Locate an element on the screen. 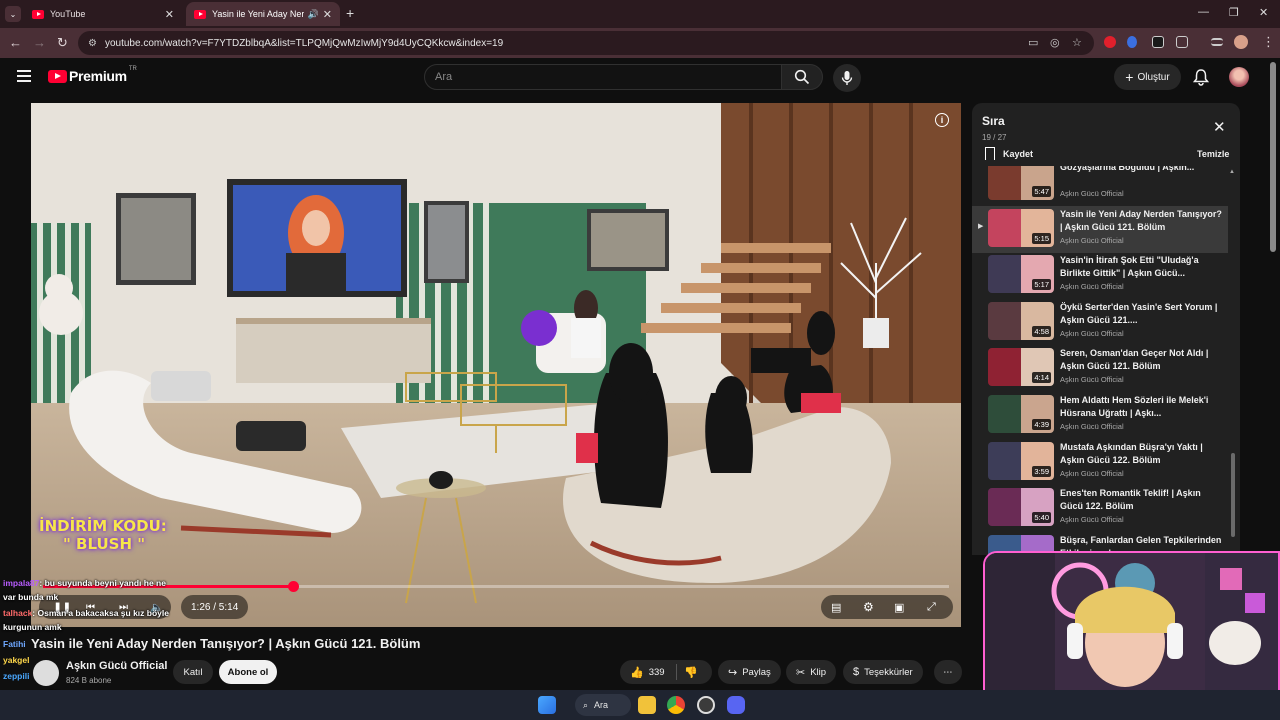 The width and height of the screenshot is (1280, 720). extension-red-icon is located at coordinates (1110, 42).